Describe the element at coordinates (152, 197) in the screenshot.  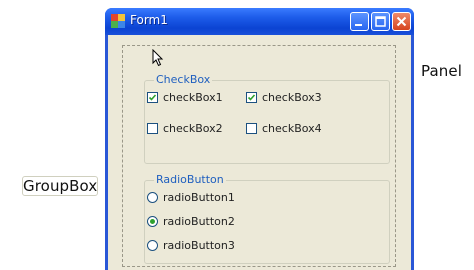
I see `radio-button-1-circle` at that location.